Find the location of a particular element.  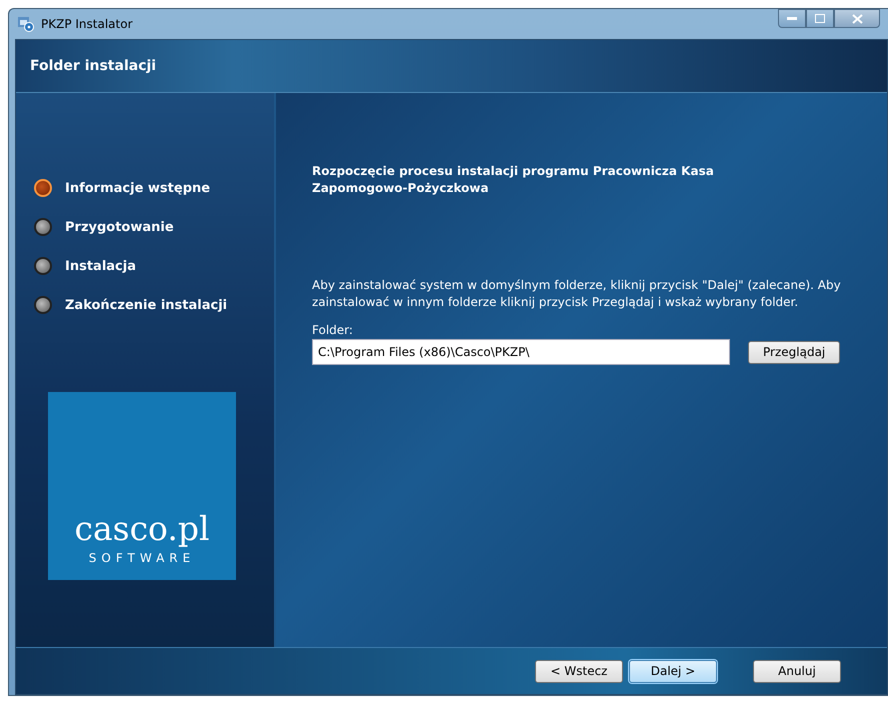

minimize-icon is located at coordinates (792, 18).